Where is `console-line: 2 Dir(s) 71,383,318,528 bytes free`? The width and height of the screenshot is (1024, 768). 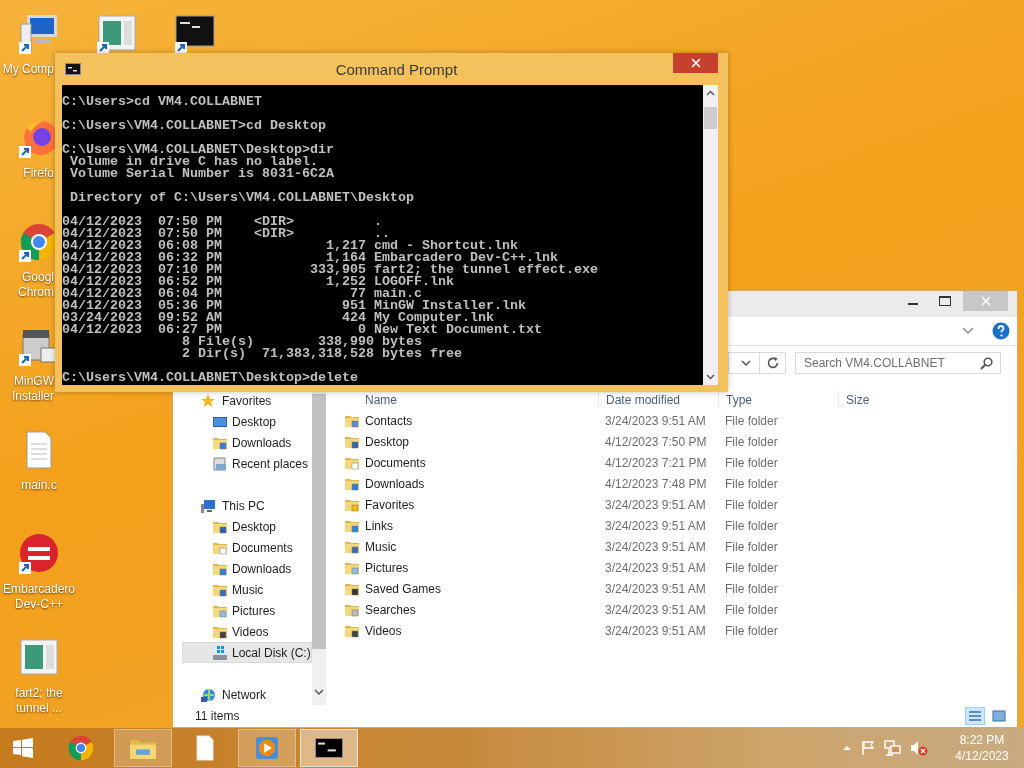 console-line: 2 Dir(s) 71,383,318,528 bytes free is located at coordinates (321, 354).